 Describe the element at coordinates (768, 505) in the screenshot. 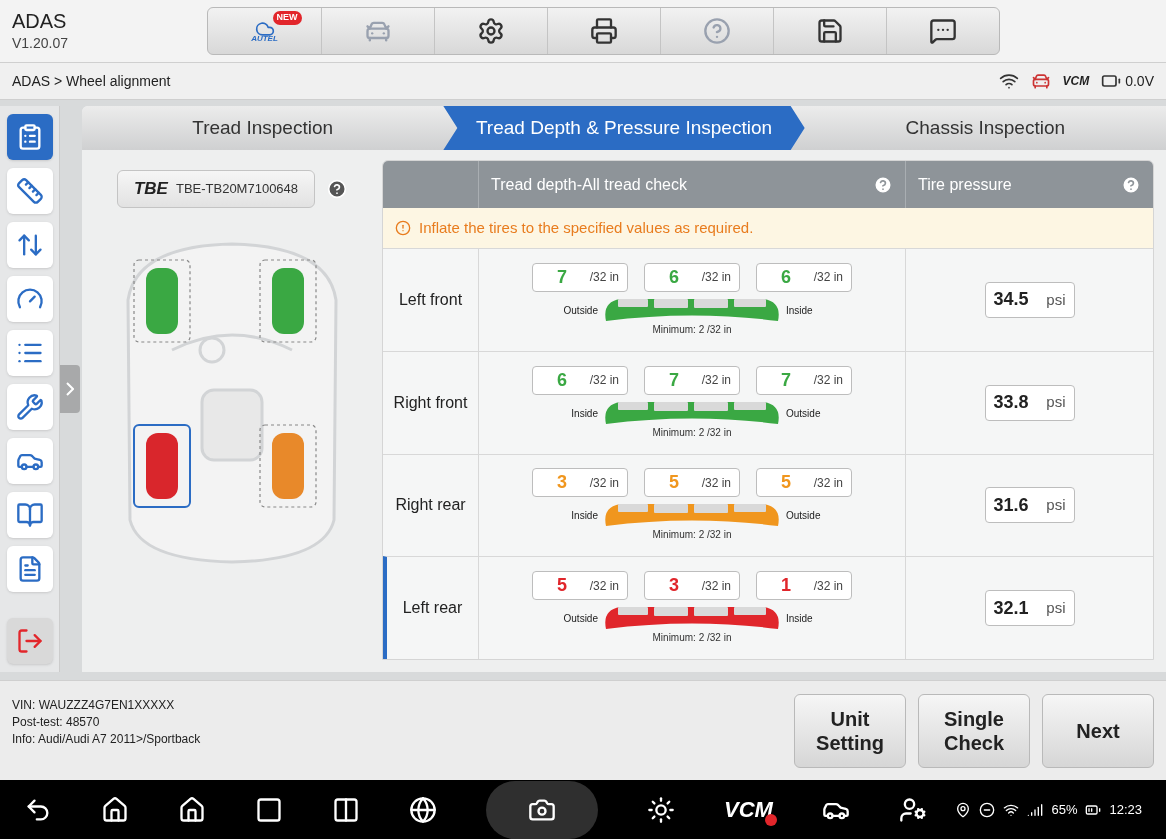

I see `table-row: Right rear 3 /32 in 5 /32 in 5 /32 in Inside Outside Minimum: 2 /32 in 31.6 psi` at that location.